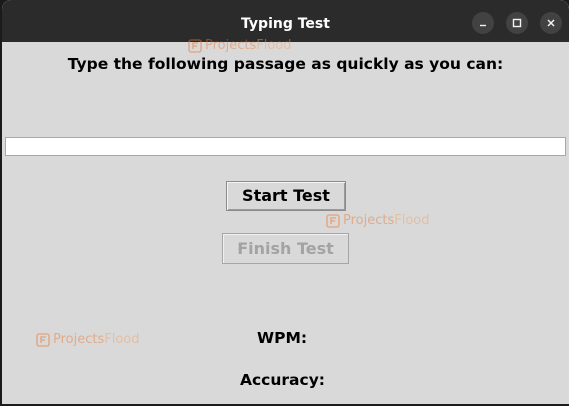  I want to click on minimize-icon, so click(483, 25).